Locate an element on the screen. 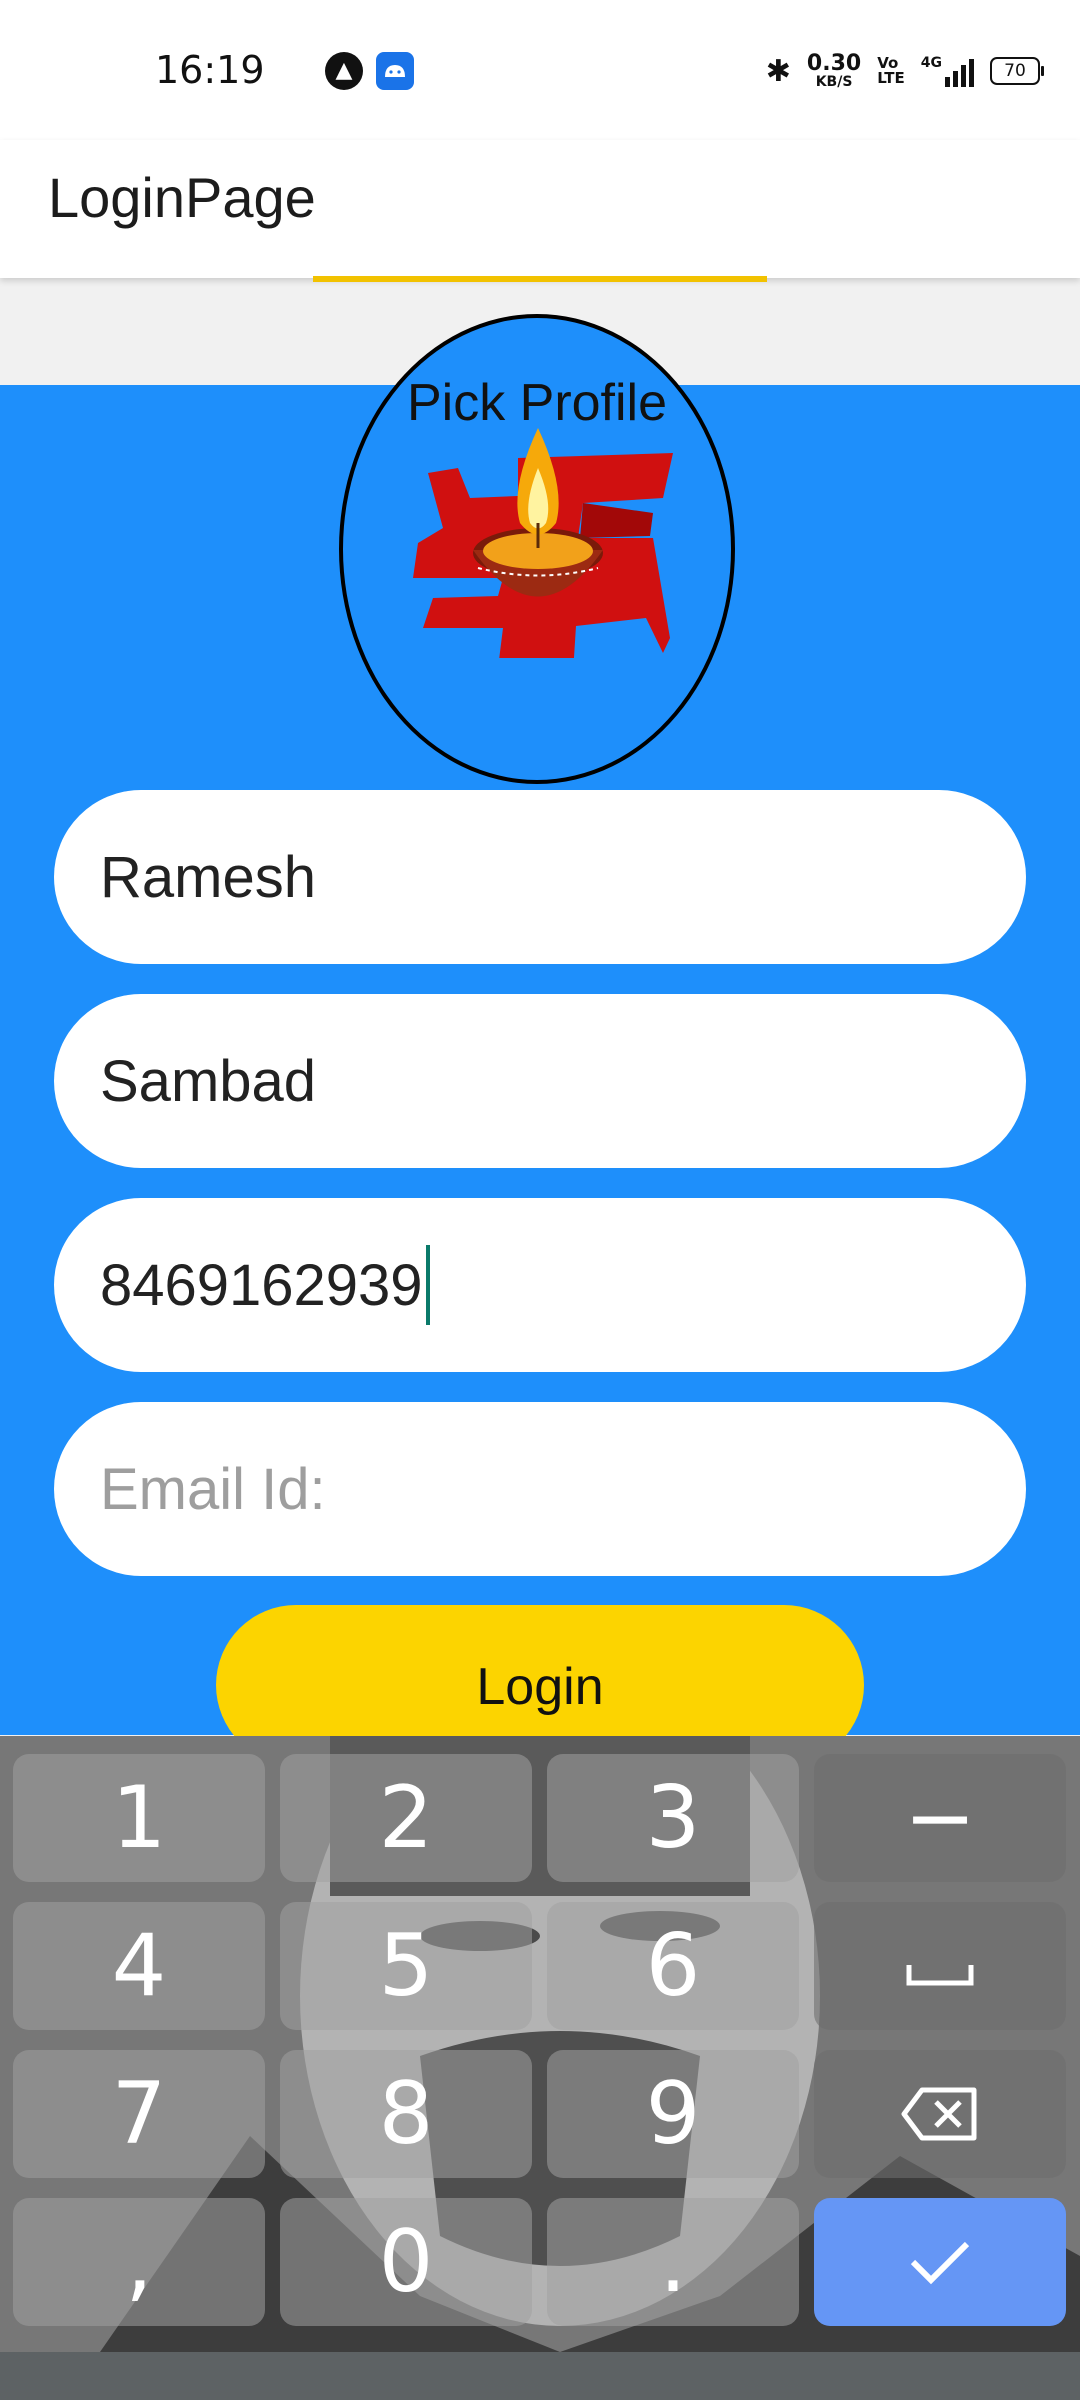 This screenshot has width=1080, height=2400. key-0: 0 is located at coordinates (406, 2262).